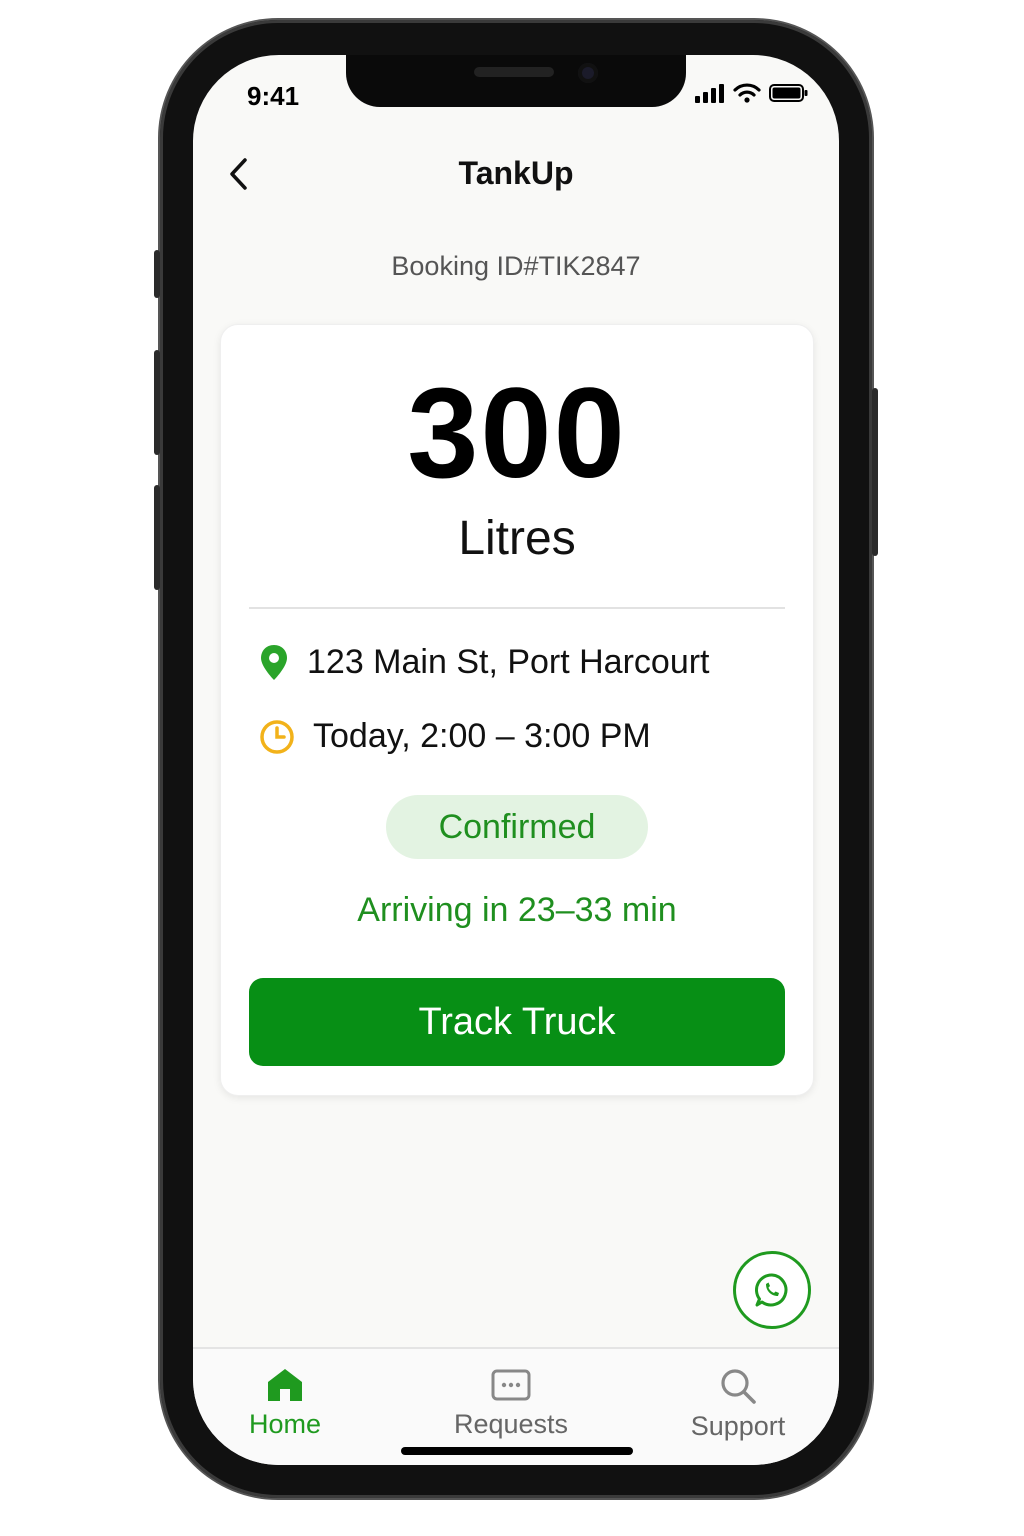 The image size is (1024, 1536). Describe the element at coordinates (517, 827) in the screenshot. I see `status-badge: Confirmed` at that location.